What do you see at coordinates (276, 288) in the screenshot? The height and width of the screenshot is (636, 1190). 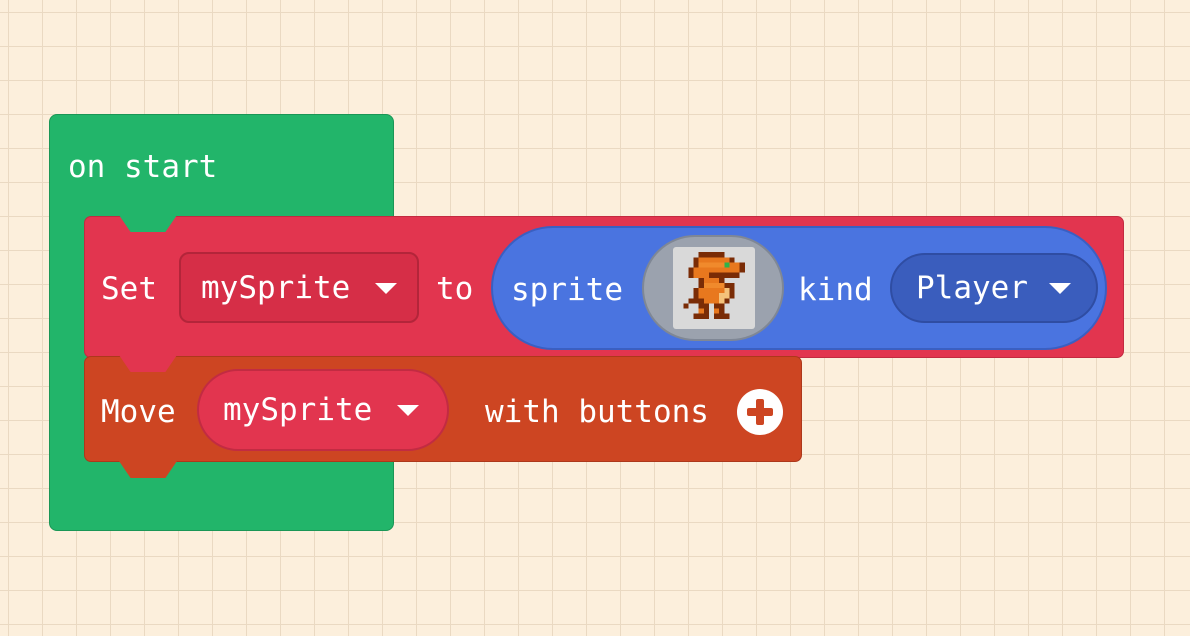 I see `variable-dropdown-value: mySprite` at bounding box center [276, 288].